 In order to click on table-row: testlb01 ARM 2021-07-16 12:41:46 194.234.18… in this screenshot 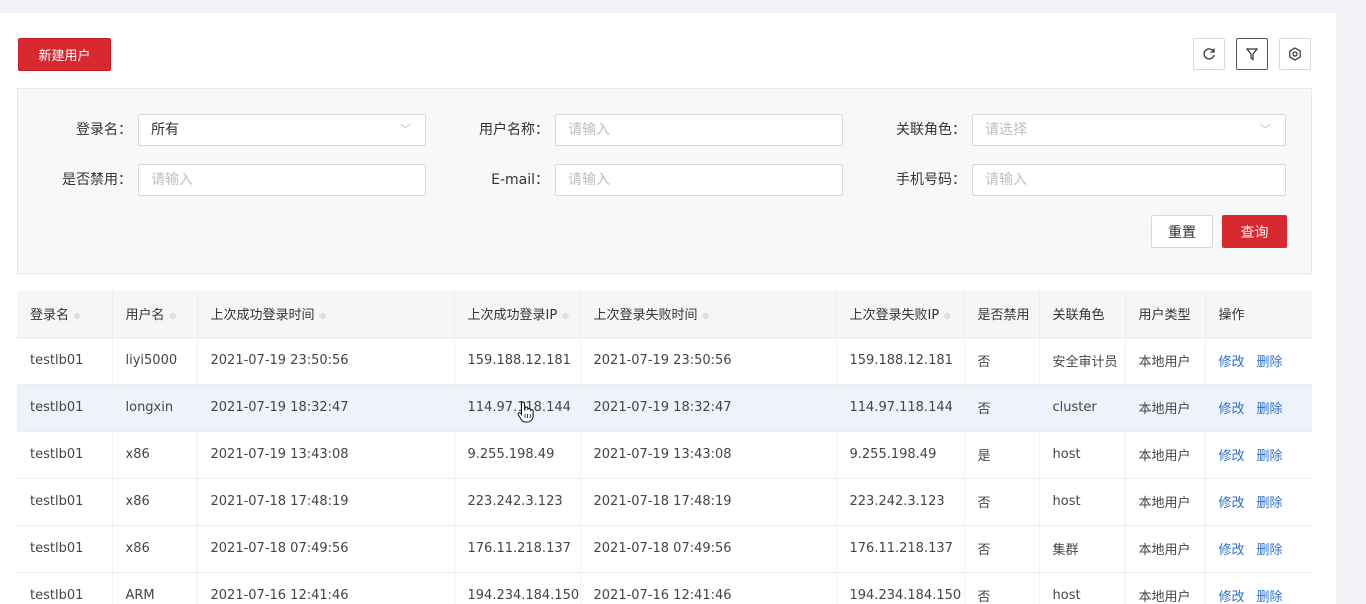, I will do `click(664, 588)`.